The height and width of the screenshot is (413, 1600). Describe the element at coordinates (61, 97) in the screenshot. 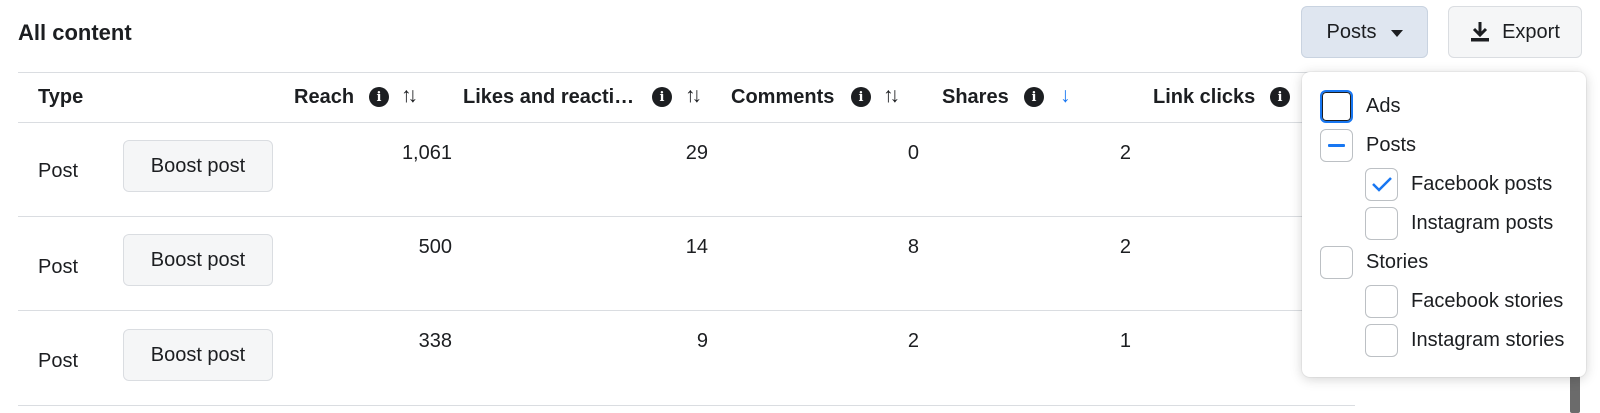

I see `column-header-type: Type` at that location.